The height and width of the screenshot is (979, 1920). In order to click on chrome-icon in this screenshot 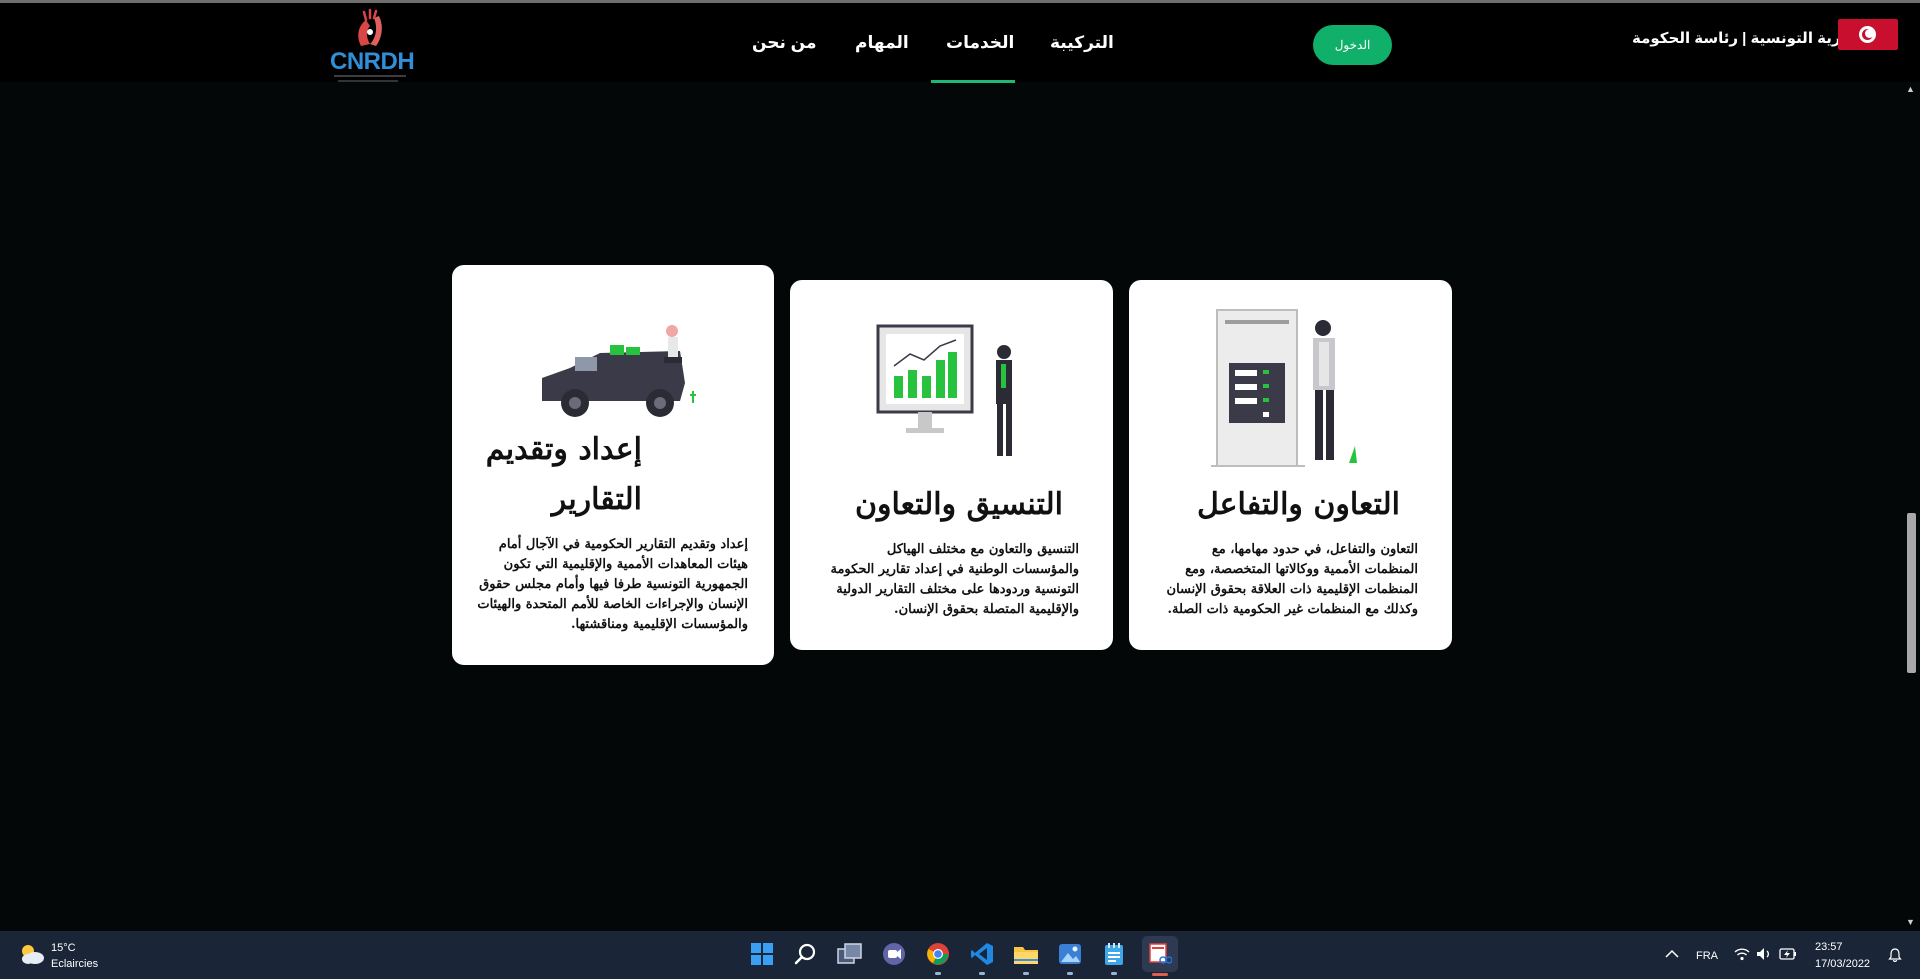, I will do `click(938, 954)`.